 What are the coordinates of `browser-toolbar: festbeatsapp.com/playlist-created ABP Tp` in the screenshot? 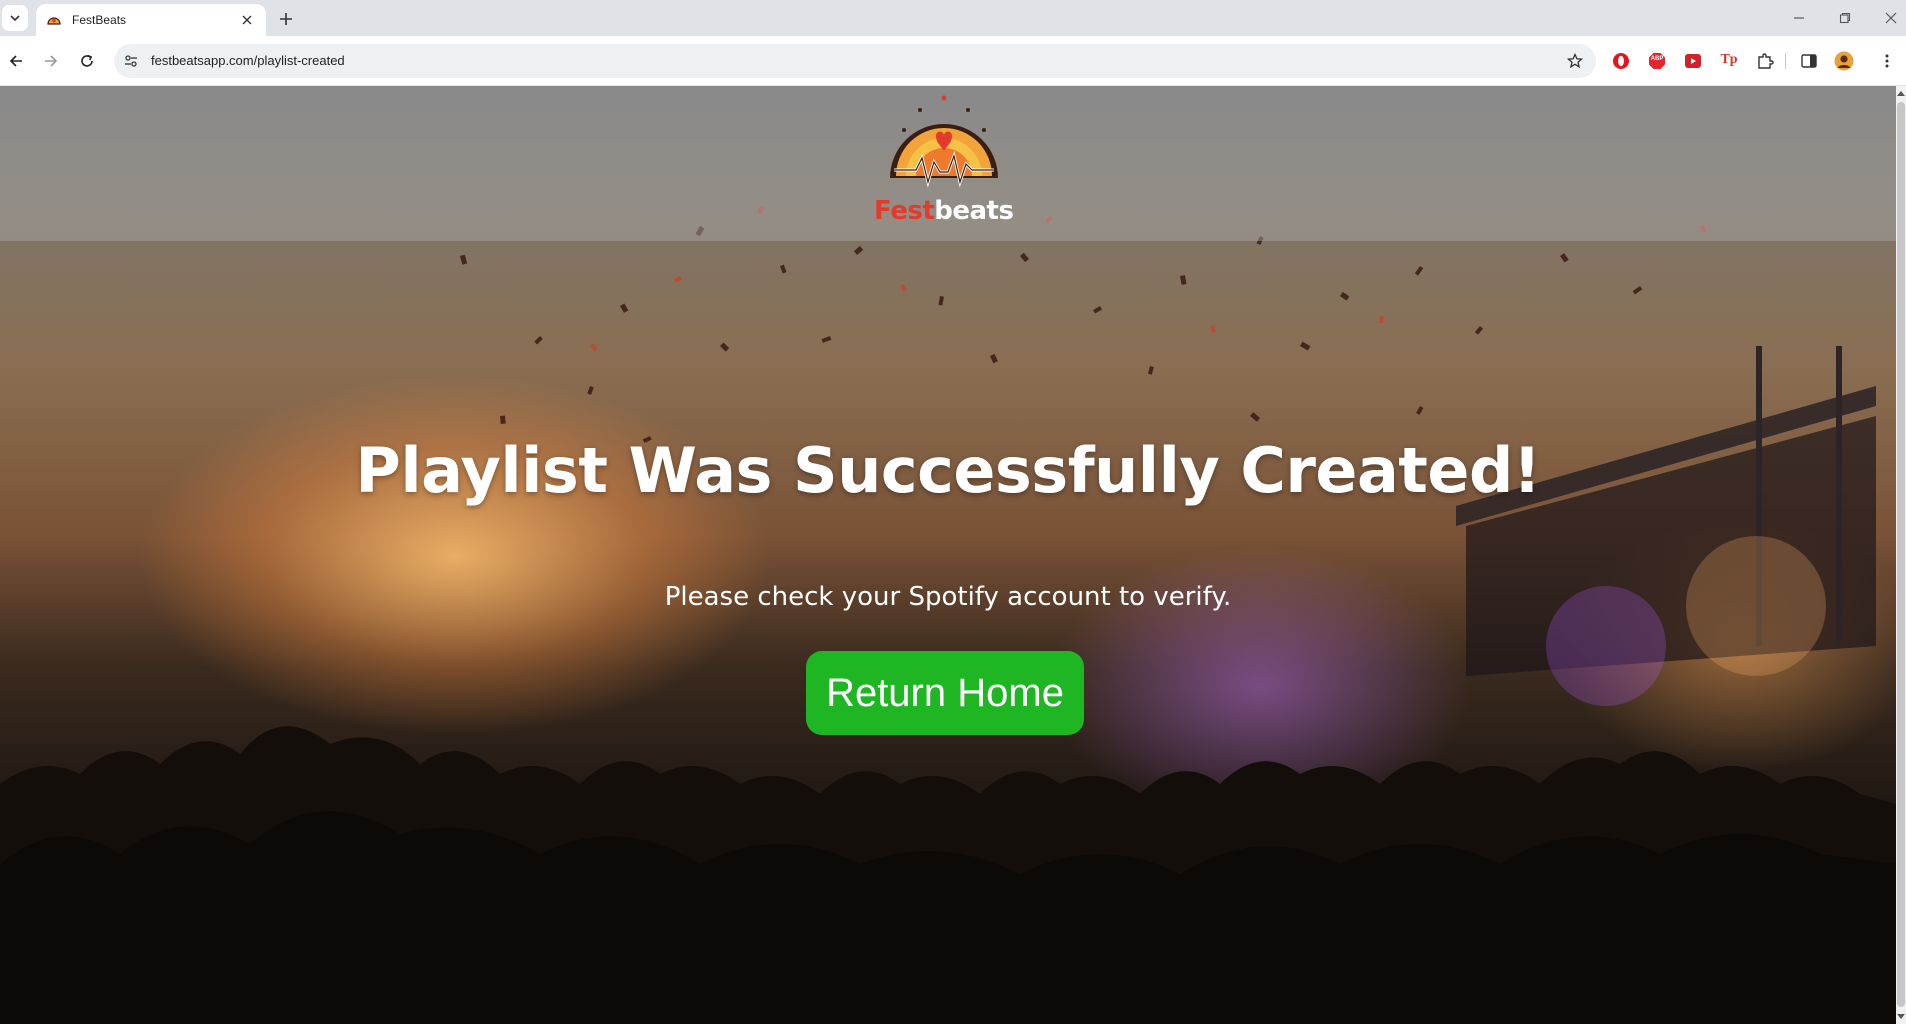 It's located at (953, 61).